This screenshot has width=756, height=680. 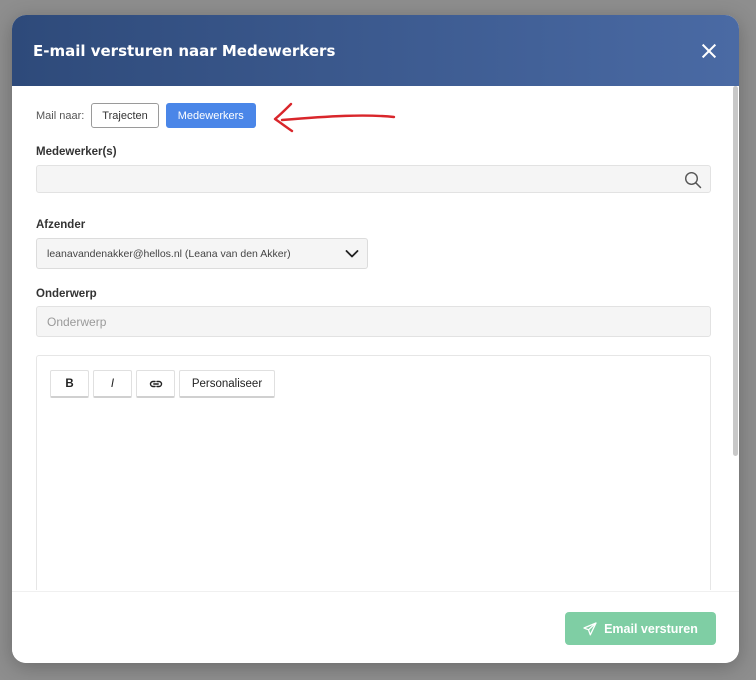 I want to click on onderwerp-input, so click(x=373, y=321).